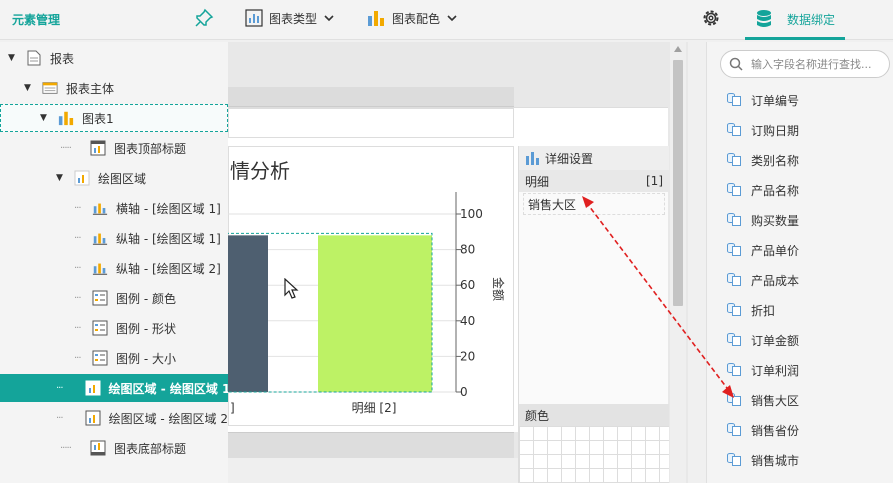 This screenshot has width=893, height=483. I want to click on tree-node-plot-area-2: ··· 绘图区域 - 绘图区域 2, so click(114, 418).